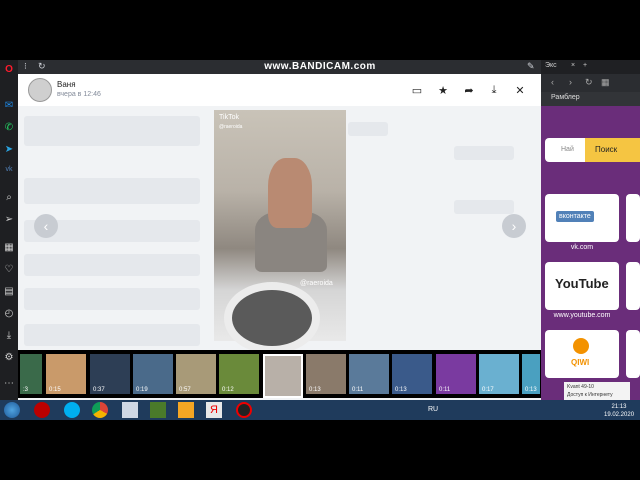 This screenshot has height=480, width=640. I want to click on thumbnail-duration: 0:17, so click(488, 390).